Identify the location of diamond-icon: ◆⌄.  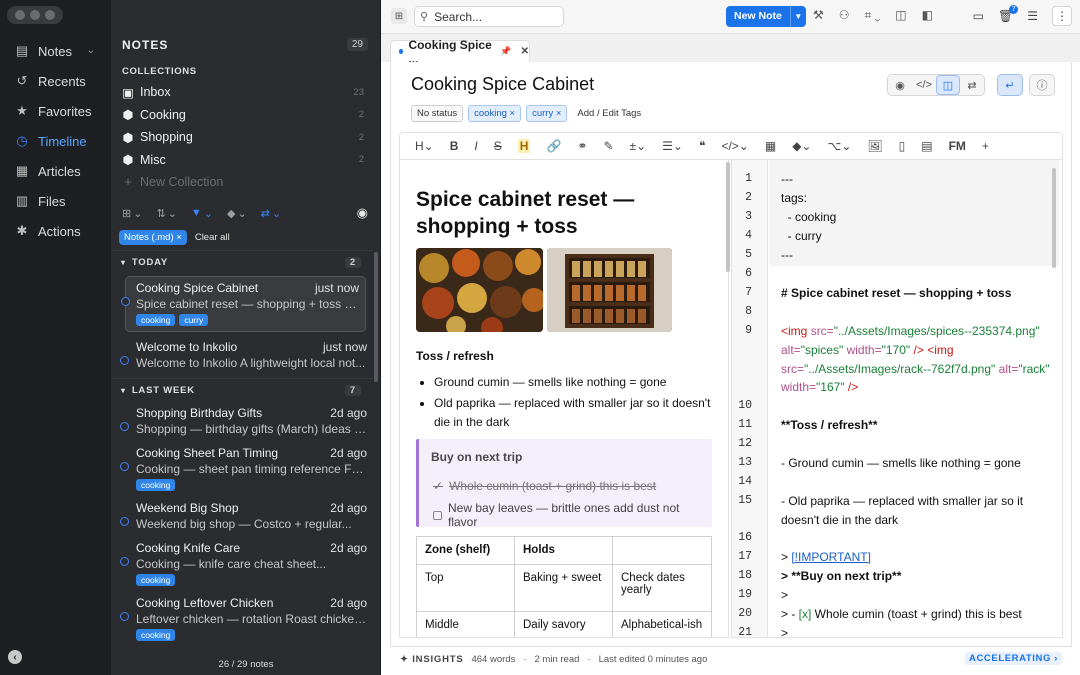
(801, 146).